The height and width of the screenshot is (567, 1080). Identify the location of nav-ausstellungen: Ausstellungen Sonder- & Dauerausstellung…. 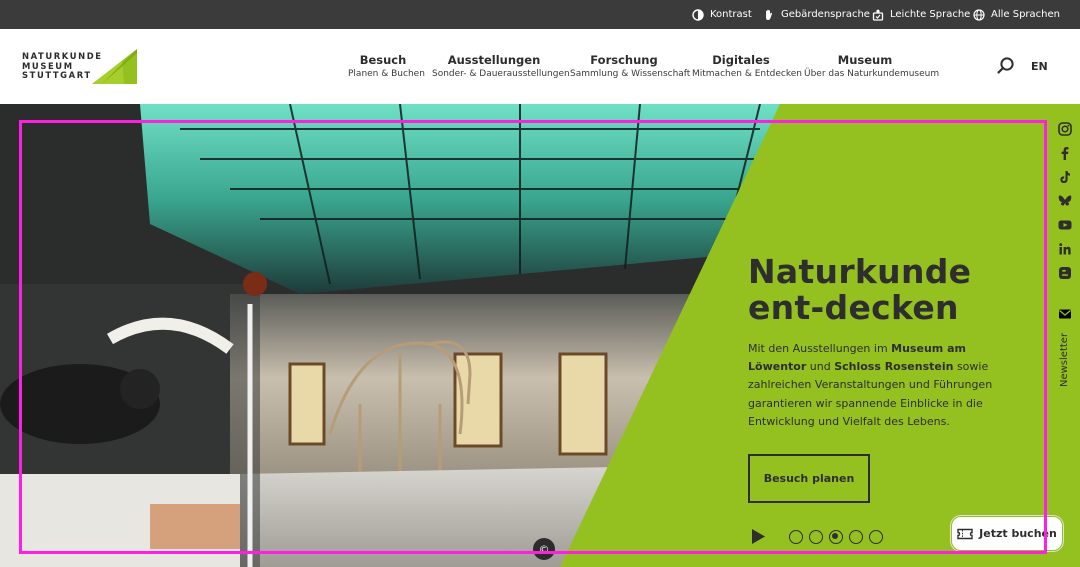
(501, 66).